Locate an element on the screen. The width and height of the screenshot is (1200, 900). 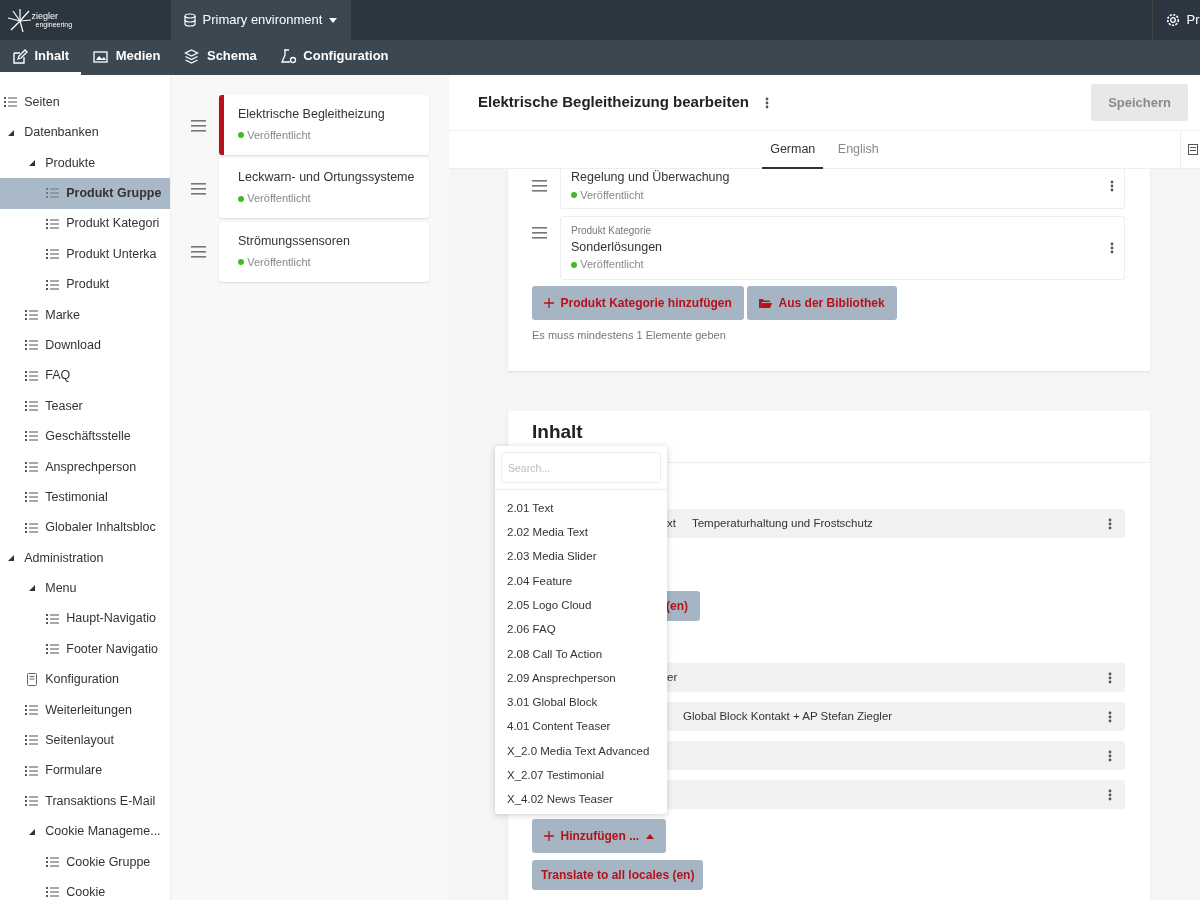
item-type: Produkt Kategorie is located at coordinates (612, 230).